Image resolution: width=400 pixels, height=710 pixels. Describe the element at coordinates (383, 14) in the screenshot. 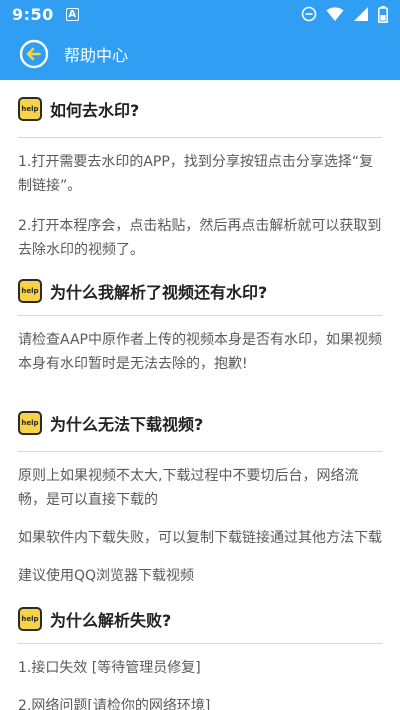

I see `battery-icon` at that location.